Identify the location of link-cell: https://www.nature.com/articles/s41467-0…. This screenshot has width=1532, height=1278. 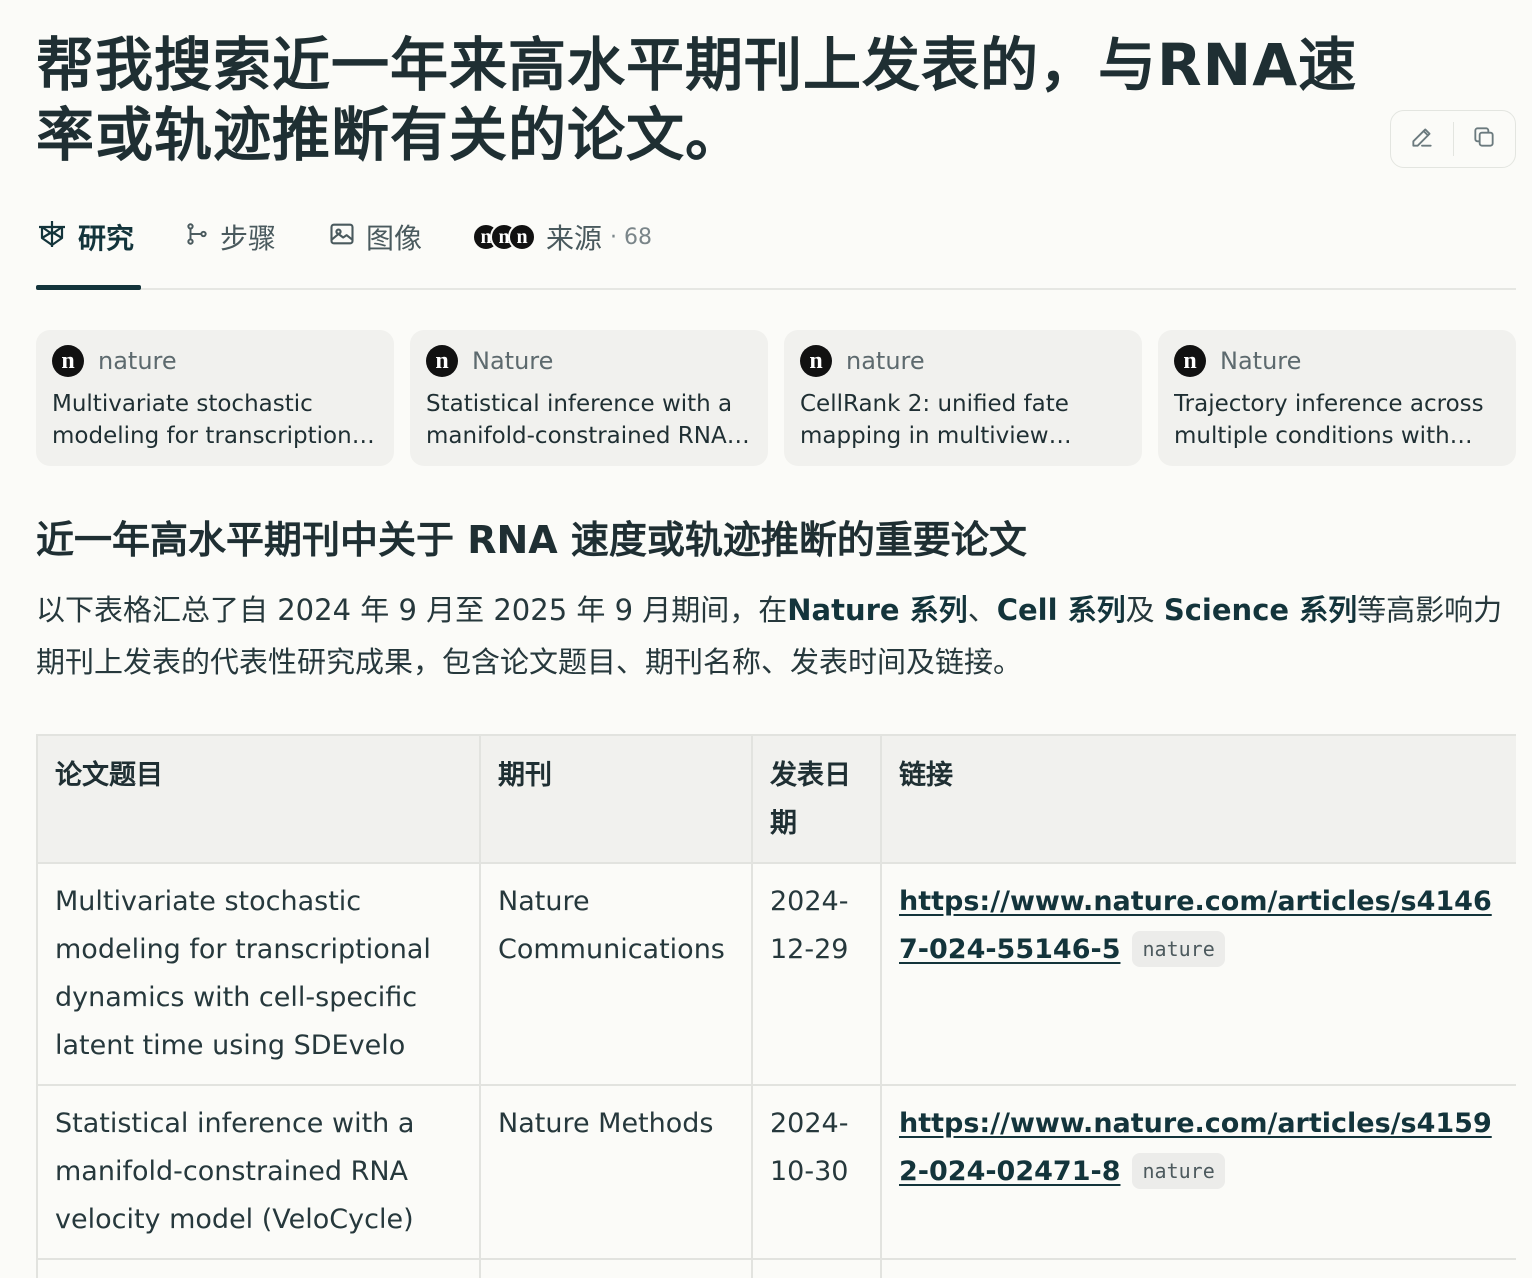
(1198, 974).